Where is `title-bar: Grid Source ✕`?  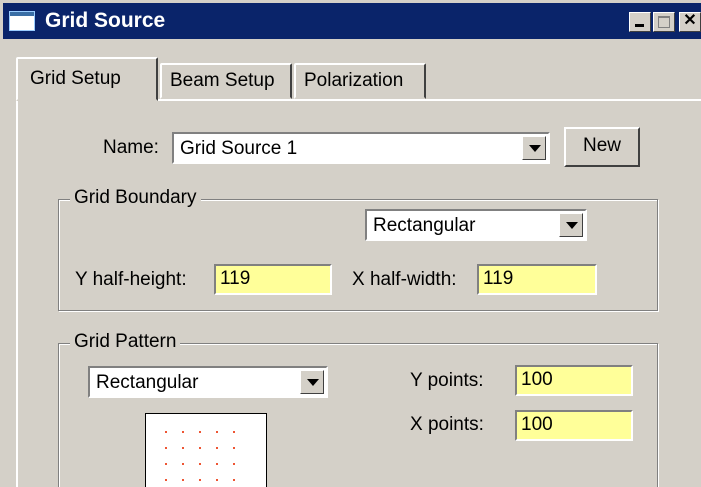 title-bar: Grid Source ✕ is located at coordinates (352, 21).